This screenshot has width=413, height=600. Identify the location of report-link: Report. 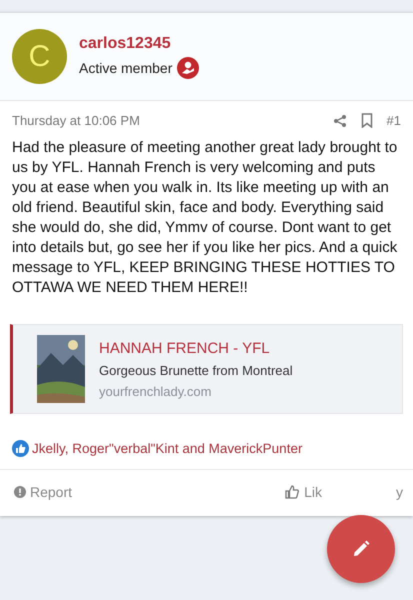
(43, 492).